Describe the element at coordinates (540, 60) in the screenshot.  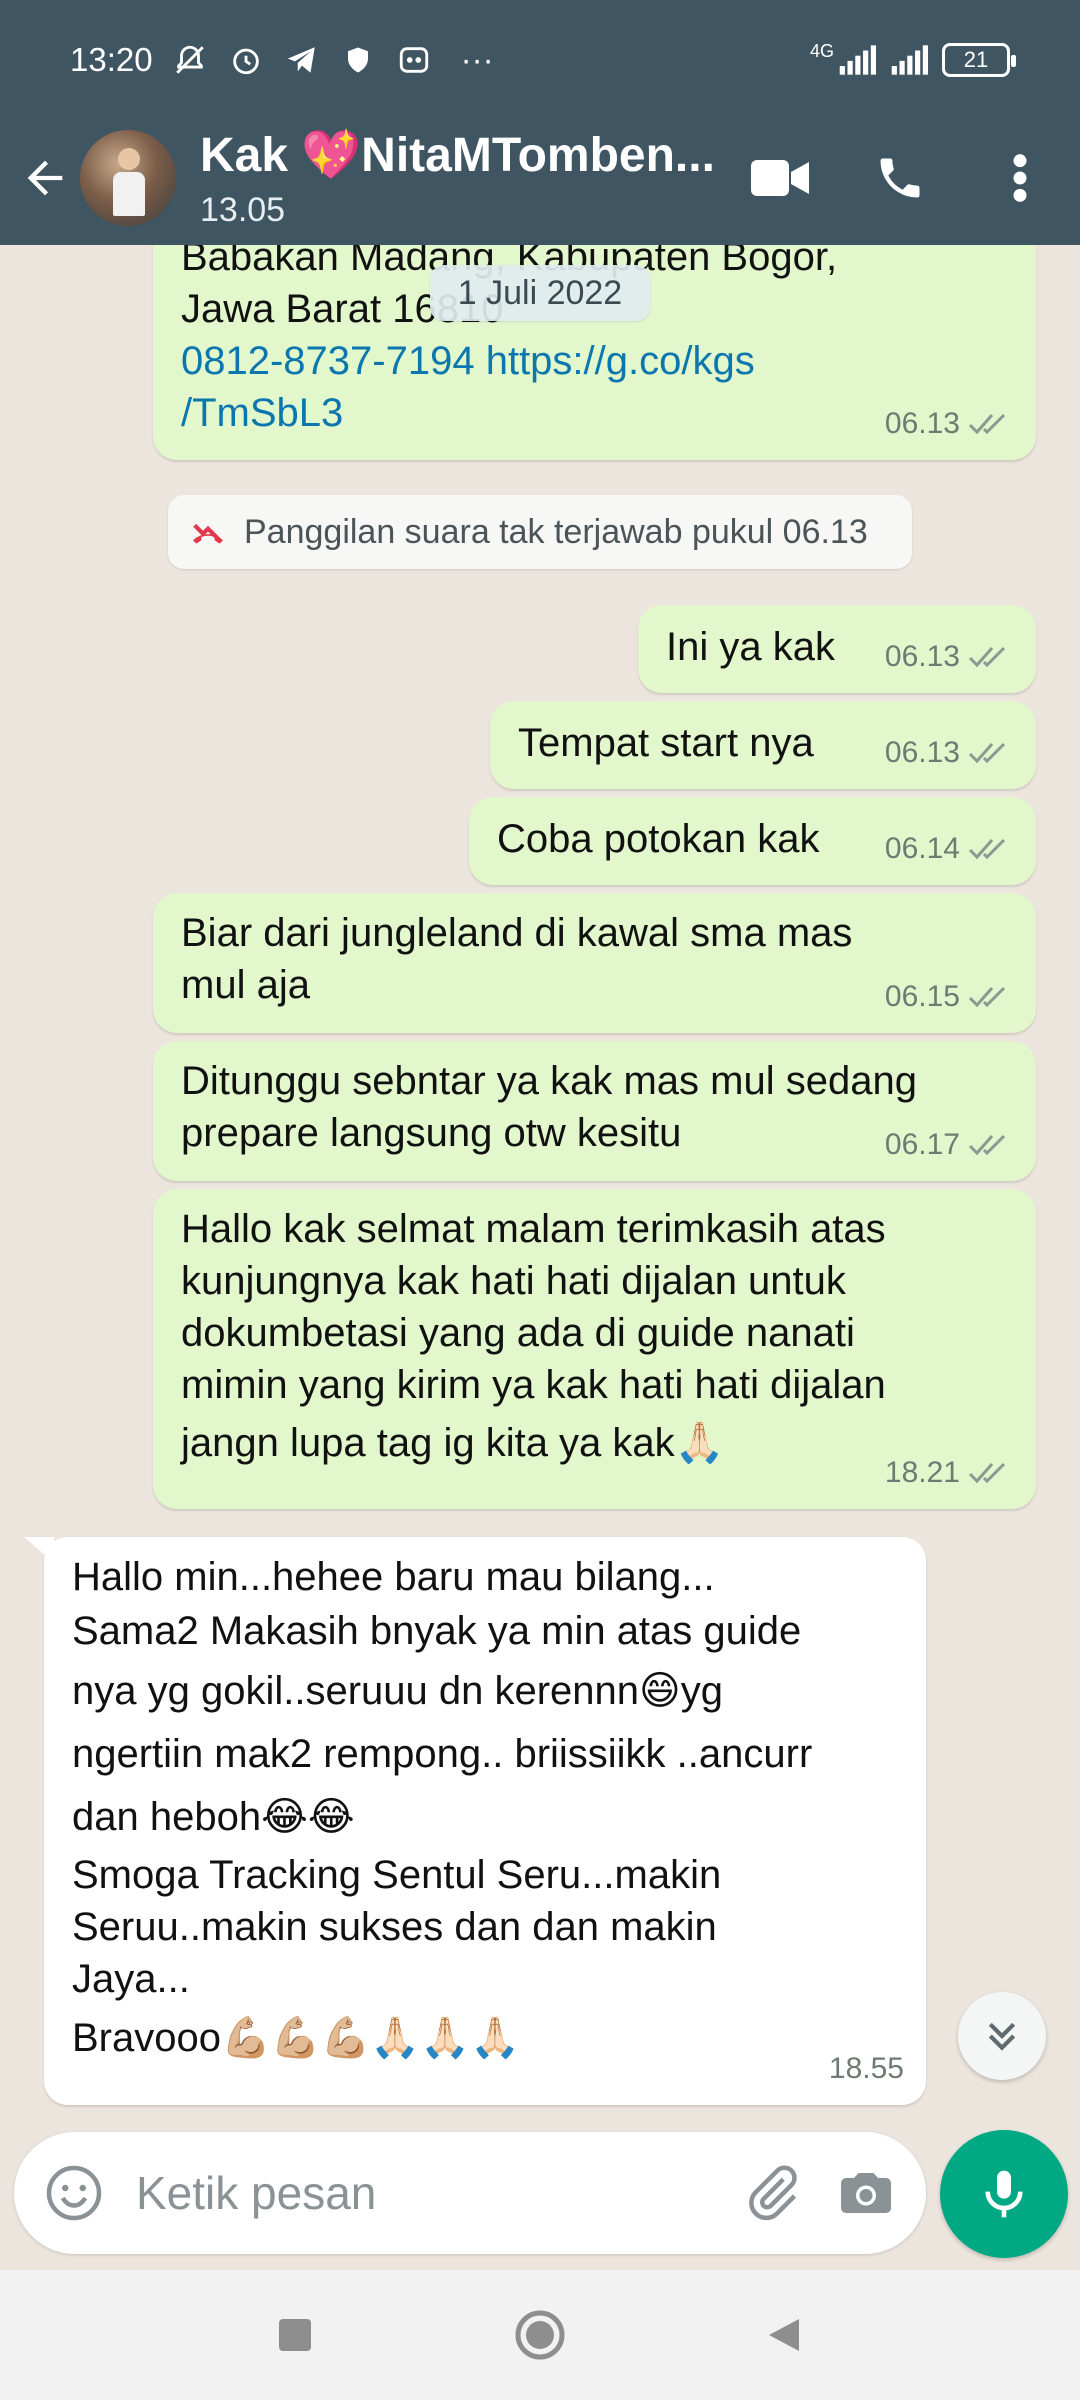
I see `status-bar: 13:20 ··· 4G 21` at that location.